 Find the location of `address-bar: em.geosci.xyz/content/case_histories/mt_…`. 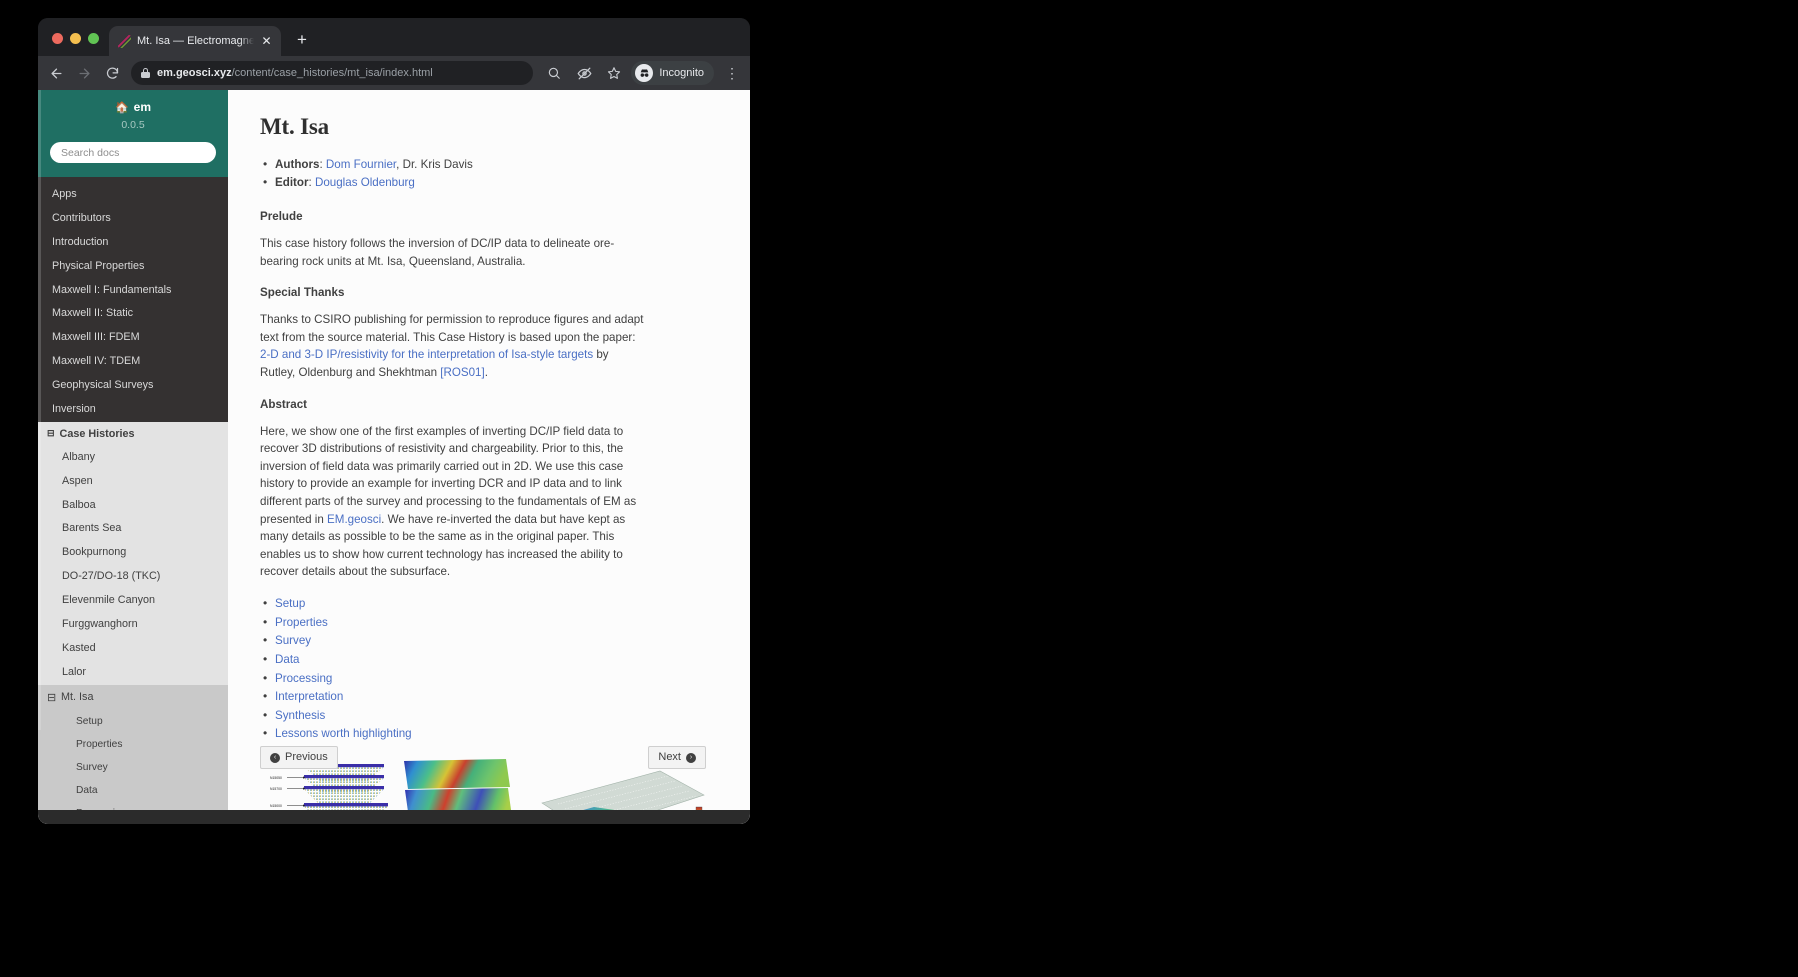

address-bar: em.geosci.xyz/content/case_histories/mt_… is located at coordinates (332, 73).